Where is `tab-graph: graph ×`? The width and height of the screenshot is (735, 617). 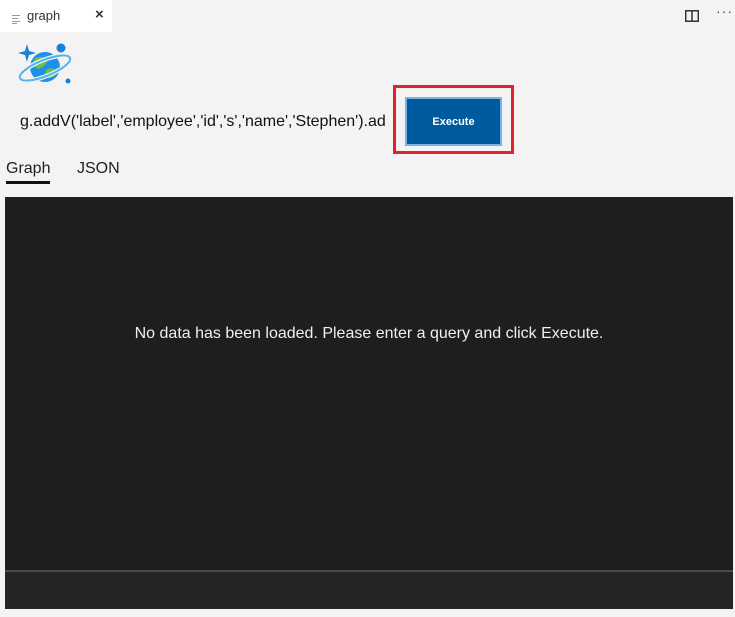
tab-graph: graph × is located at coordinates (56, 16).